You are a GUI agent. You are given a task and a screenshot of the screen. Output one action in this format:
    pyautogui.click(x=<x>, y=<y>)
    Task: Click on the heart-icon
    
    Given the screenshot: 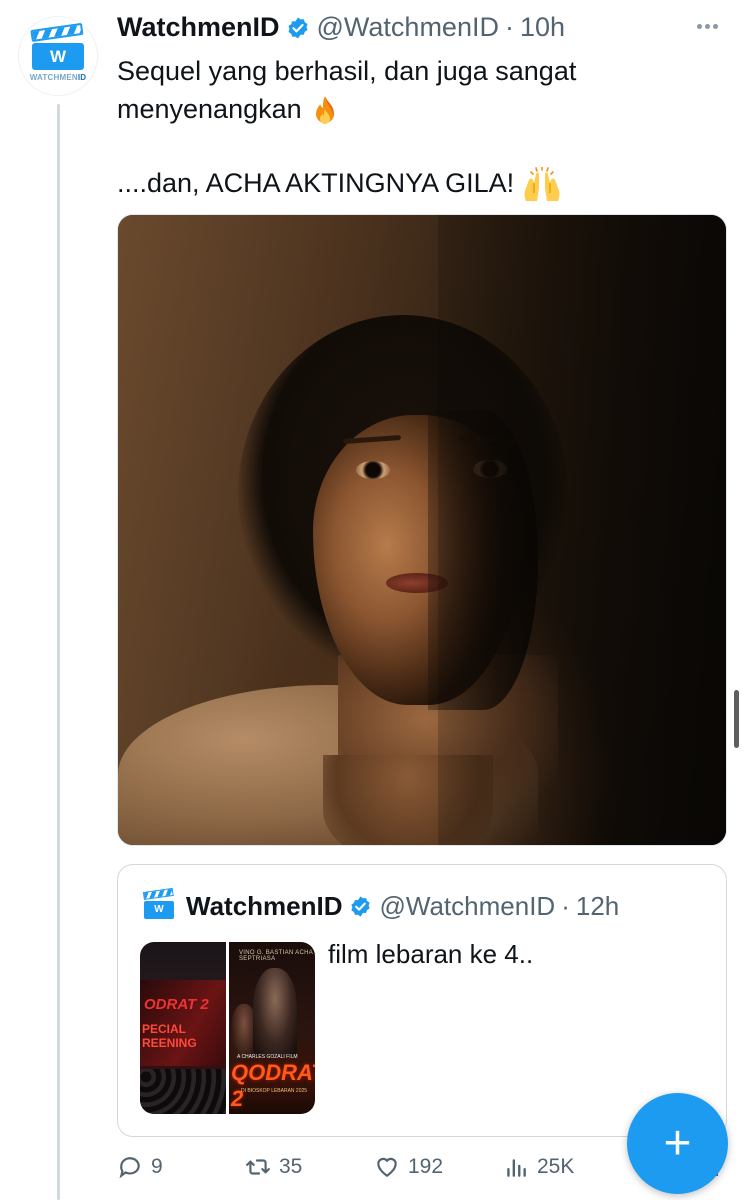 What is the action you would take?
    pyautogui.click(x=387, y=1167)
    